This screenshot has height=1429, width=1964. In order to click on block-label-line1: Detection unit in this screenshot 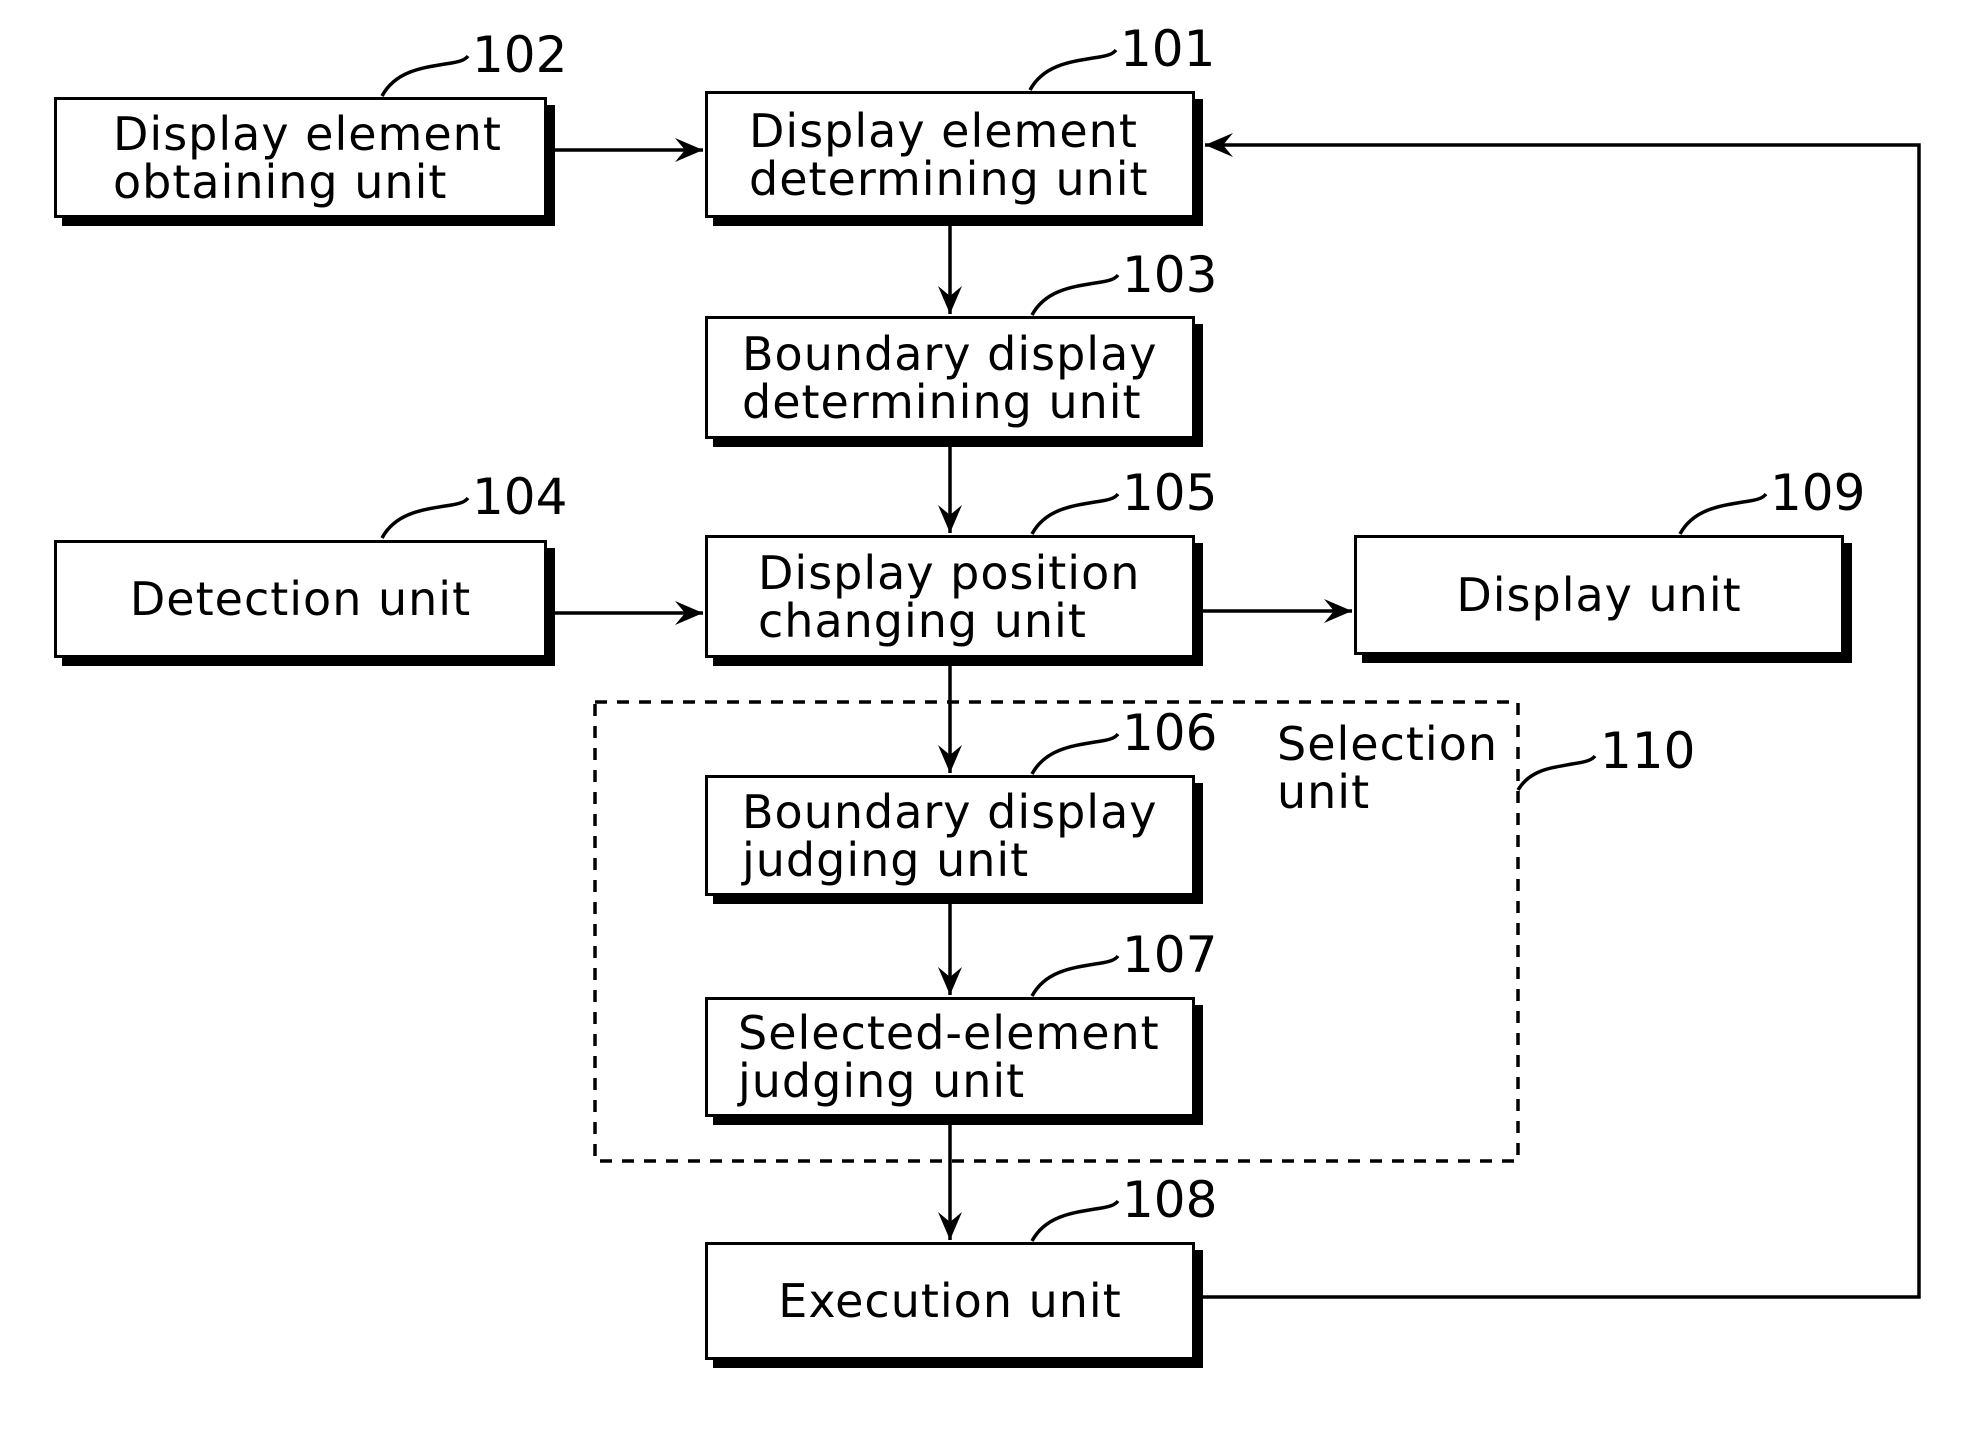, I will do `click(300, 599)`.